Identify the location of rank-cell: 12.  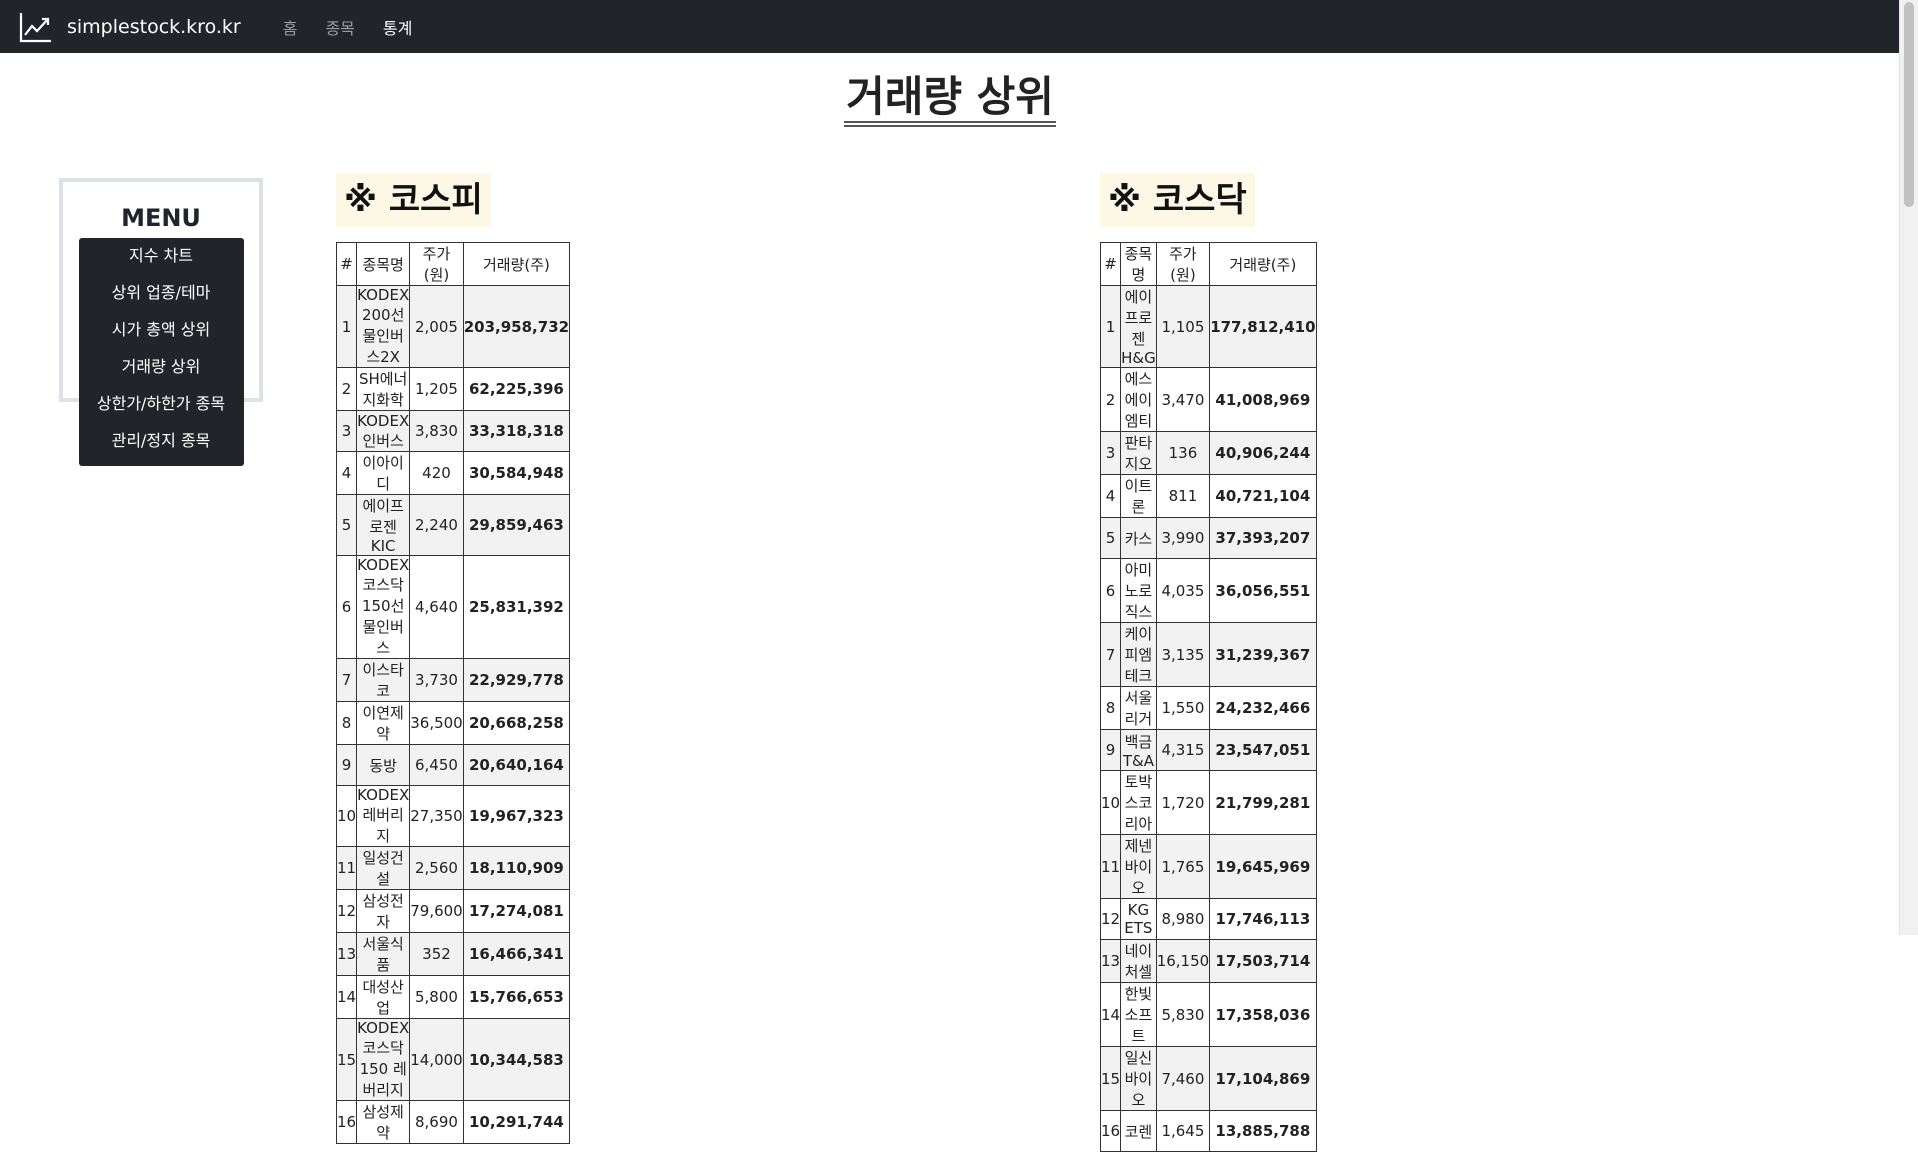
(1110, 919).